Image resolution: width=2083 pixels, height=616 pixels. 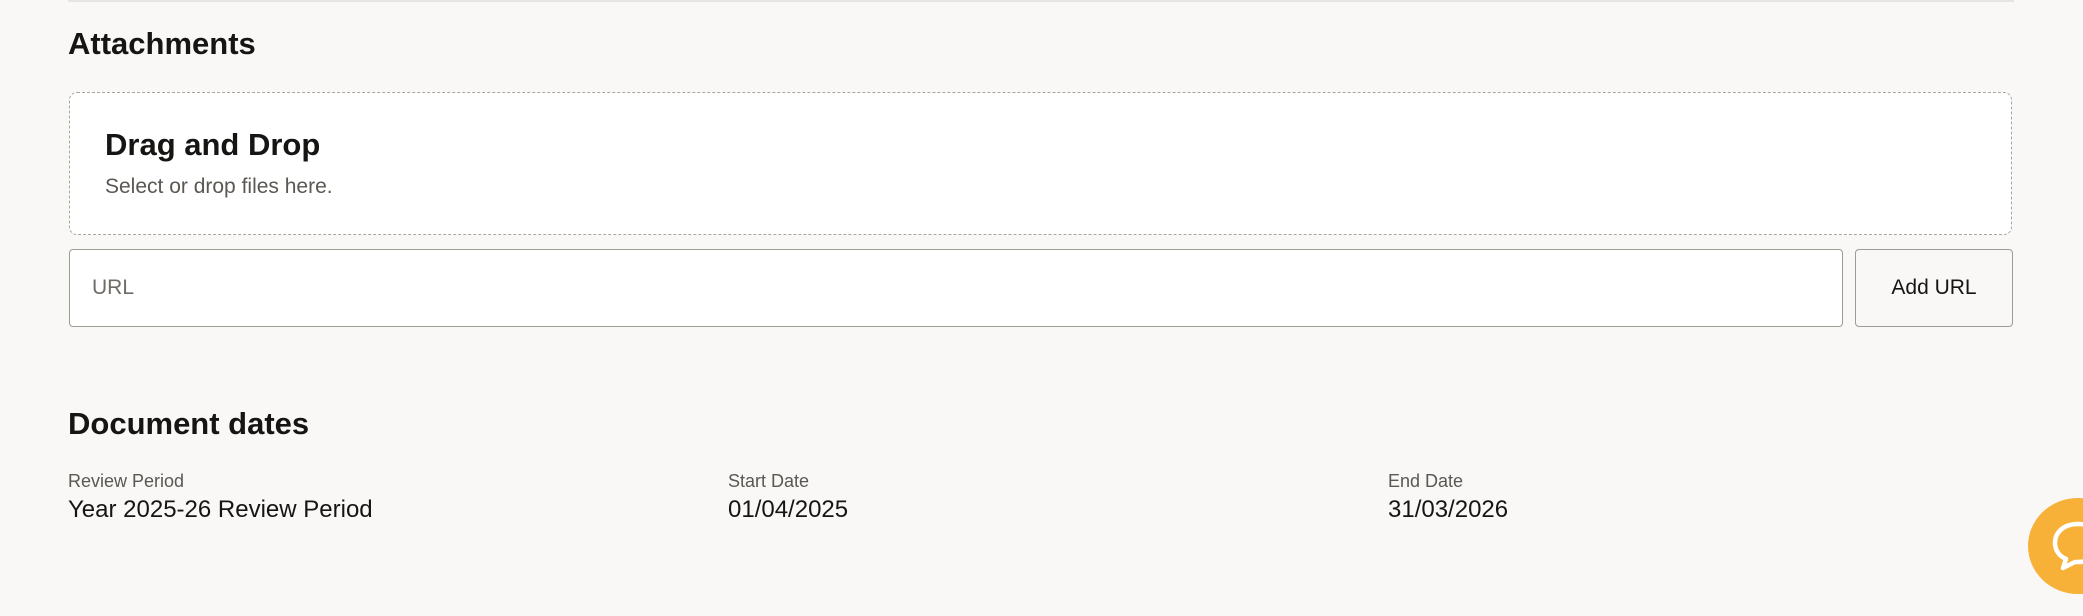 I want to click on add-url-button: Add URL, so click(x=1934, y=288).